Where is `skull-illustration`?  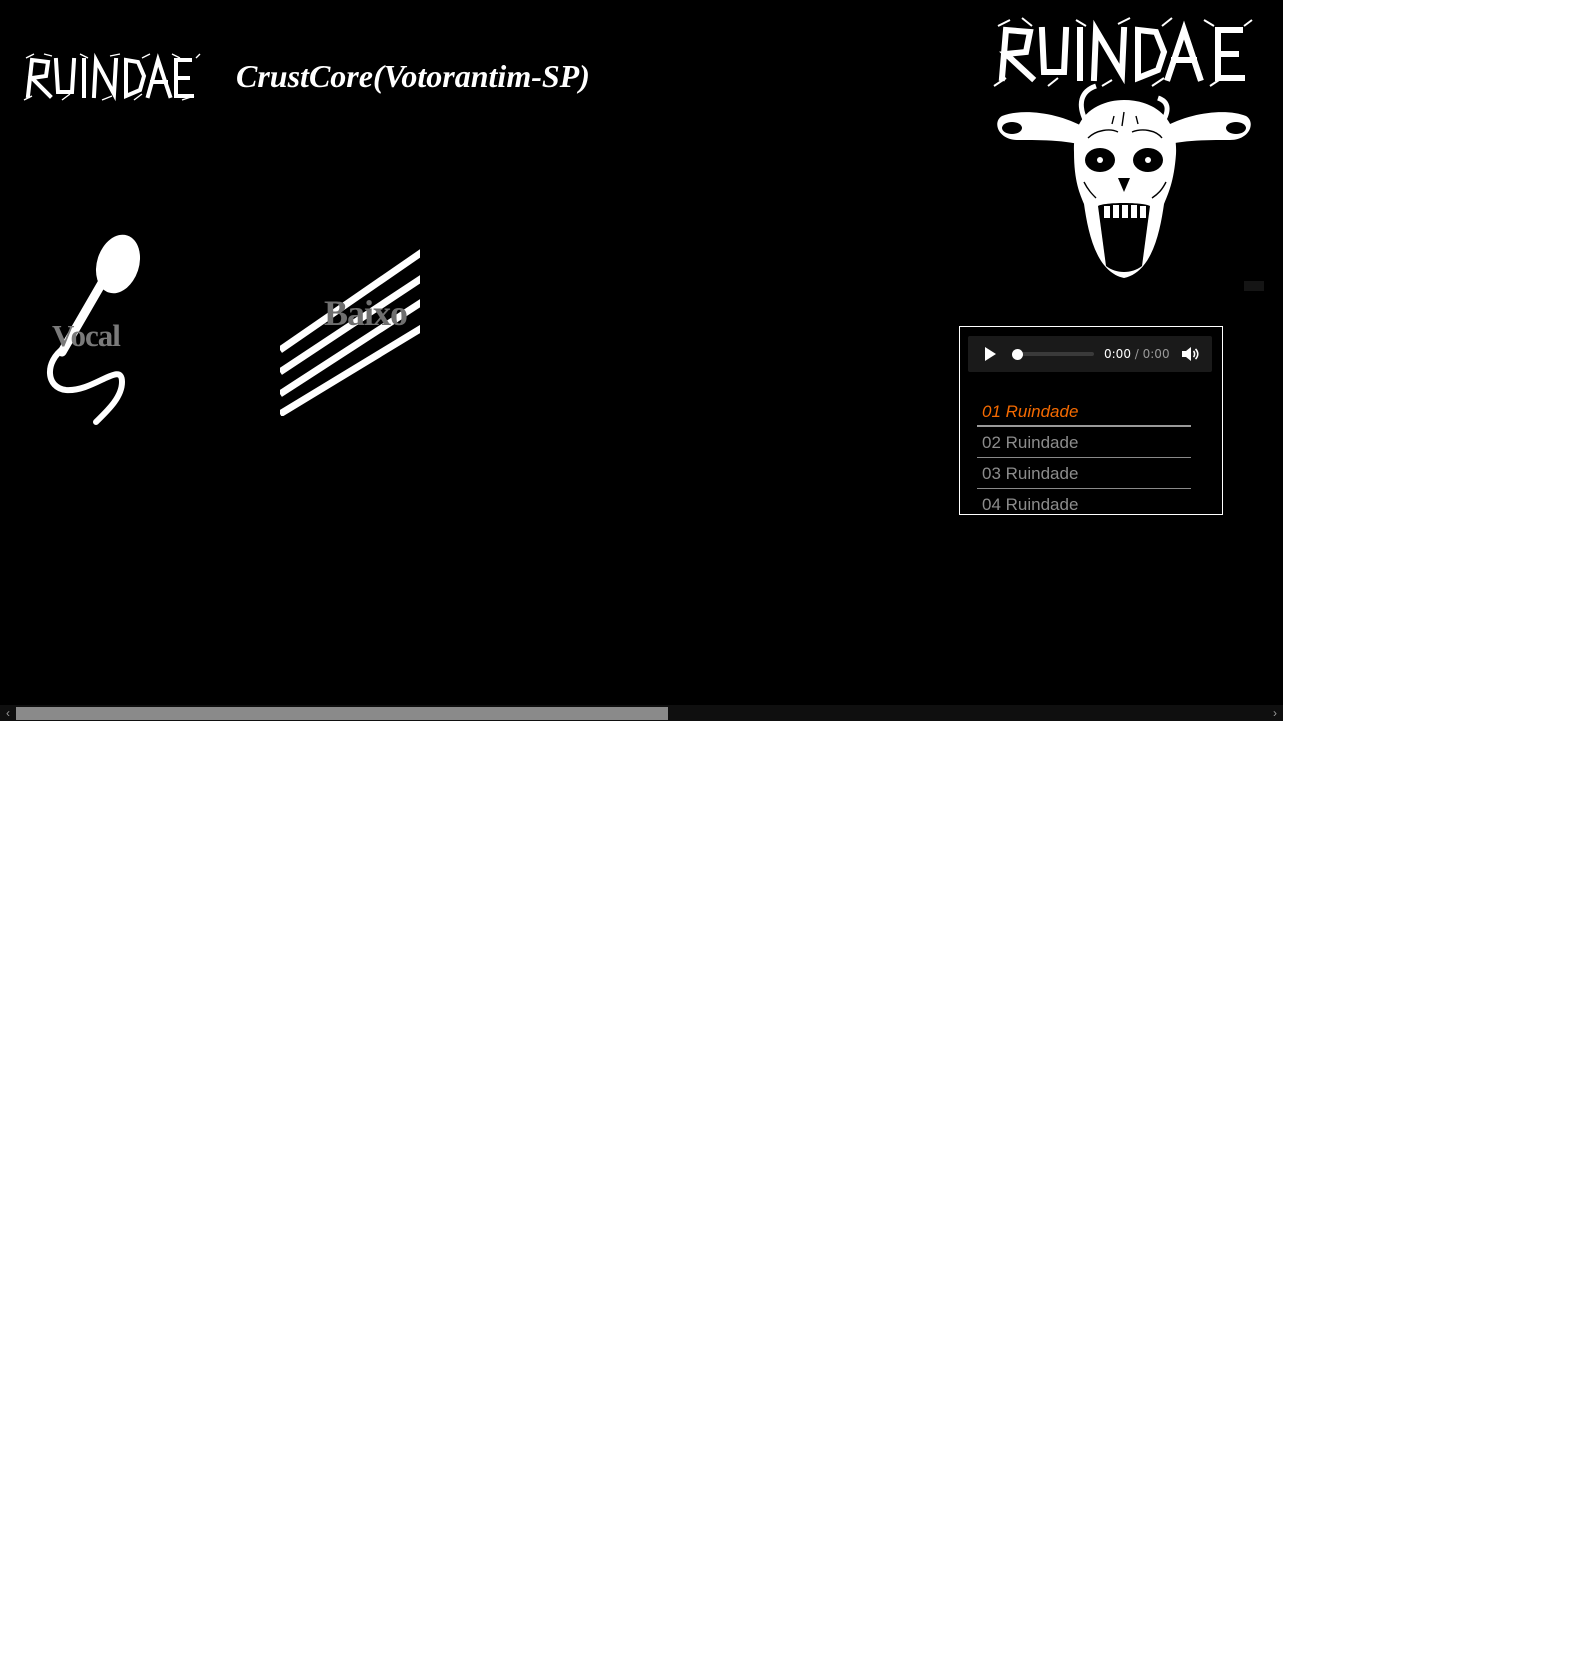
skull-illustration is located at coordinates (1124, 180).